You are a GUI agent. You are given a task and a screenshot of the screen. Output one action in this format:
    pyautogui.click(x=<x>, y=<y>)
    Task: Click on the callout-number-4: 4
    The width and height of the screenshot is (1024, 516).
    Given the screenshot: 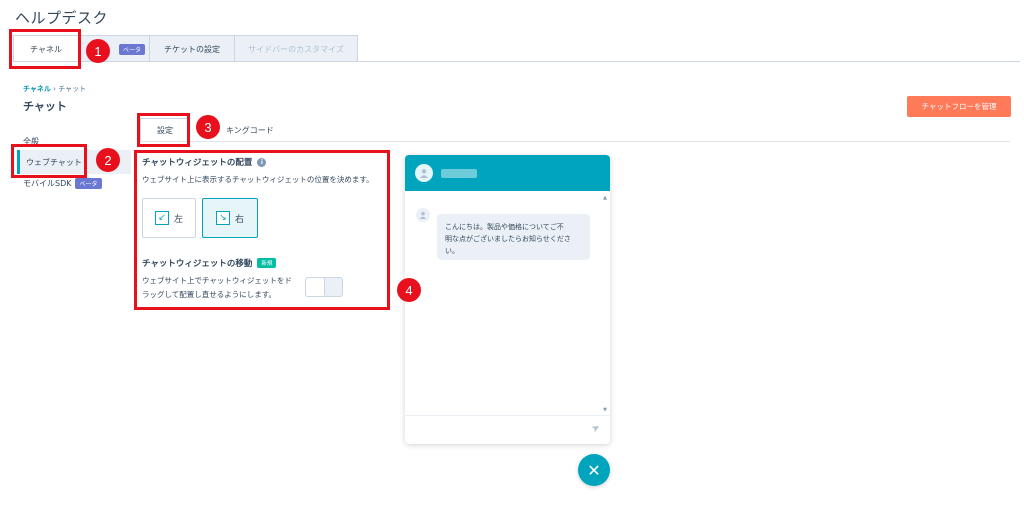 What is the action you would take?
    pyautogui.click(x=409, y=290)
    